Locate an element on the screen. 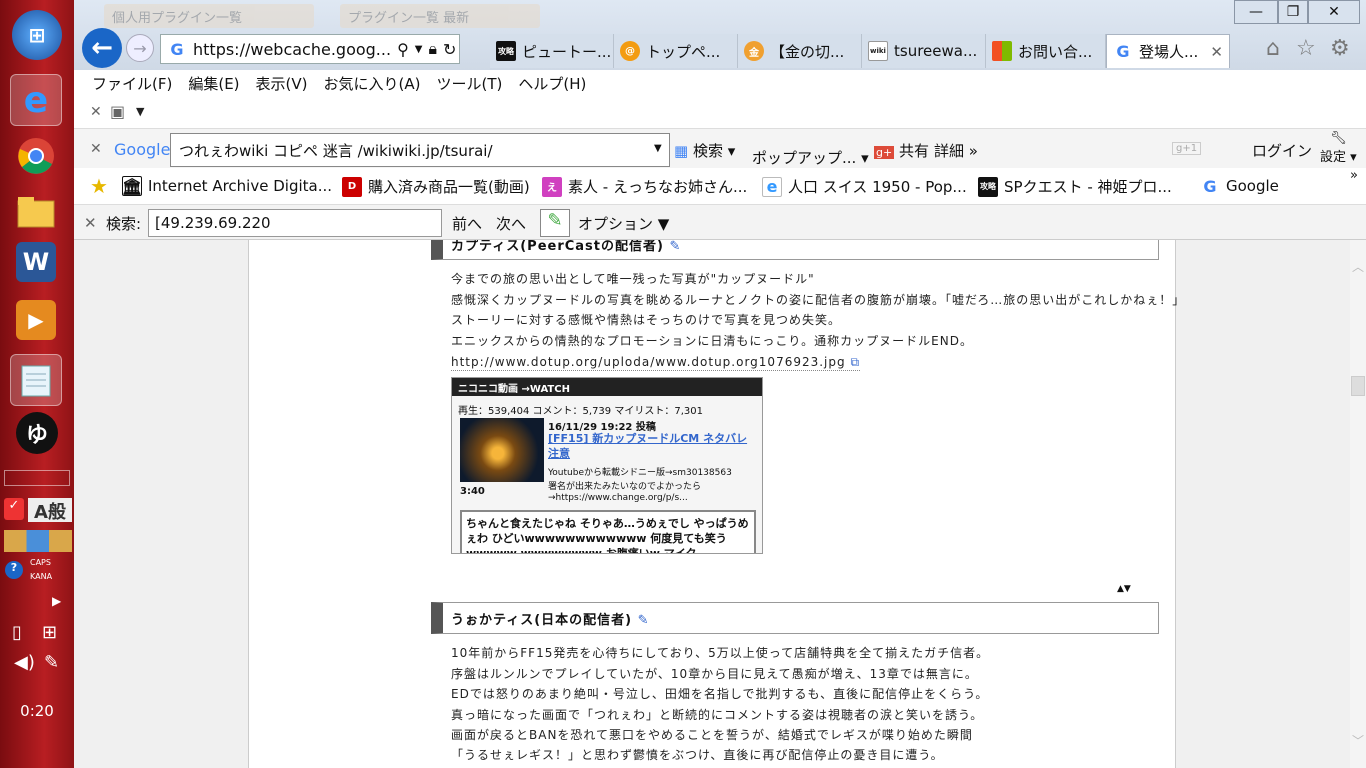 This screenshot has height=768, width=1366. fav-label: 購入済み商品一覧(動画) is located at coordinates (449, 187).